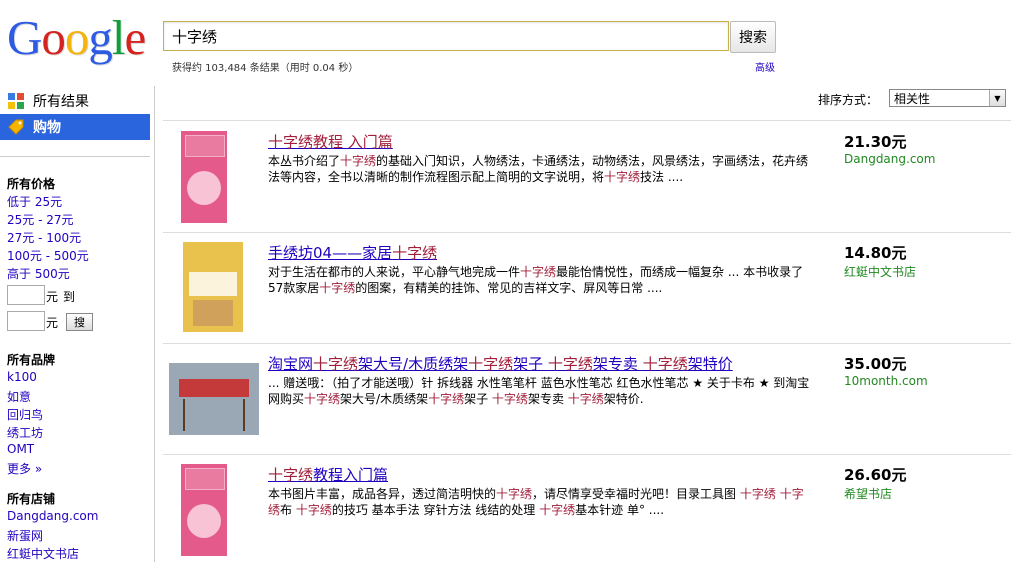 This screenshot has height=574, width=1011. What do you see at coordinates (34, 201) in the screenshot?
I see `price-filter-link: 低于 25元` at bounding box center [34, 201].